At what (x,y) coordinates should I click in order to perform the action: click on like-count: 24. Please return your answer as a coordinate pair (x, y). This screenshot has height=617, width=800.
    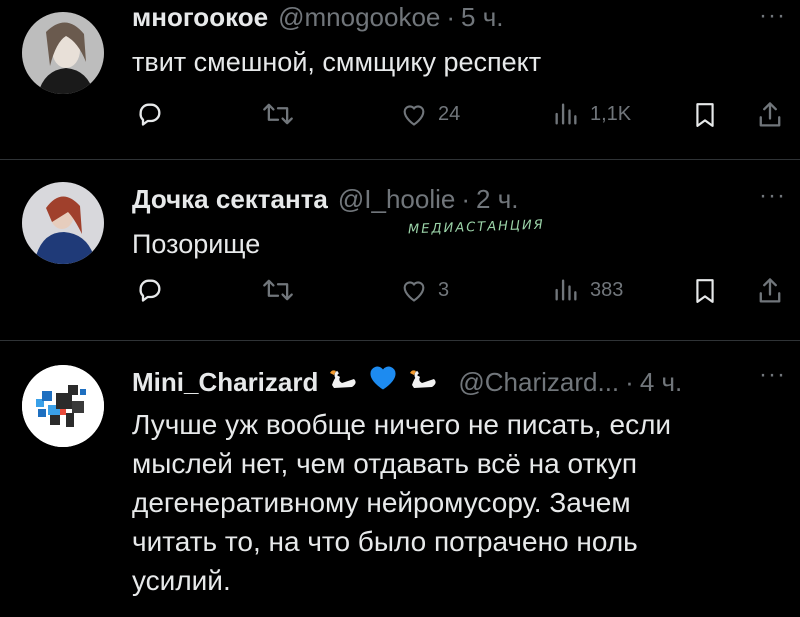
    Looking at the image, I should click on (449, 113).